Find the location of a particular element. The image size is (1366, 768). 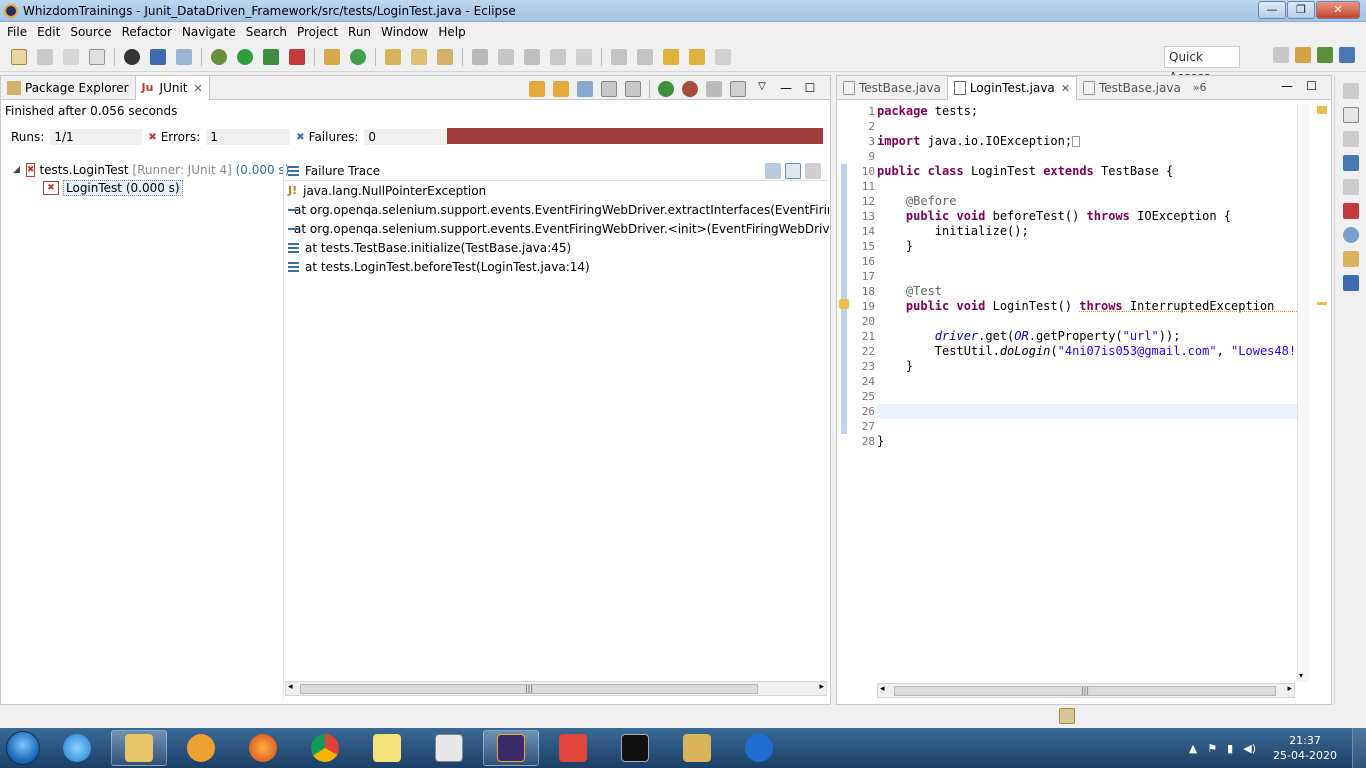

volume-icon: ◀) is located at coordinates (1249, 748).